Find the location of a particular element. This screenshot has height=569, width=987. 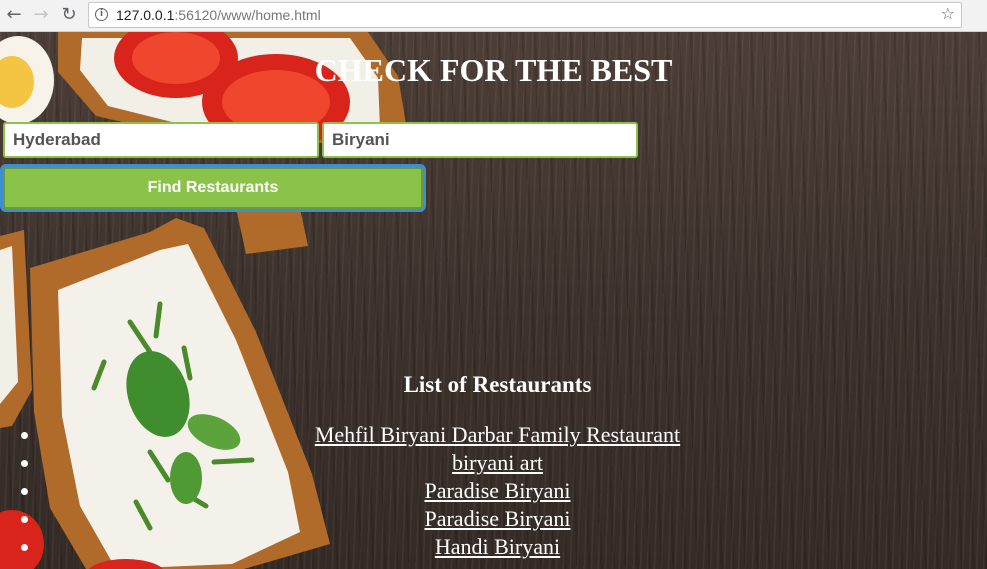

city-input is located at coordinates (161, 140).